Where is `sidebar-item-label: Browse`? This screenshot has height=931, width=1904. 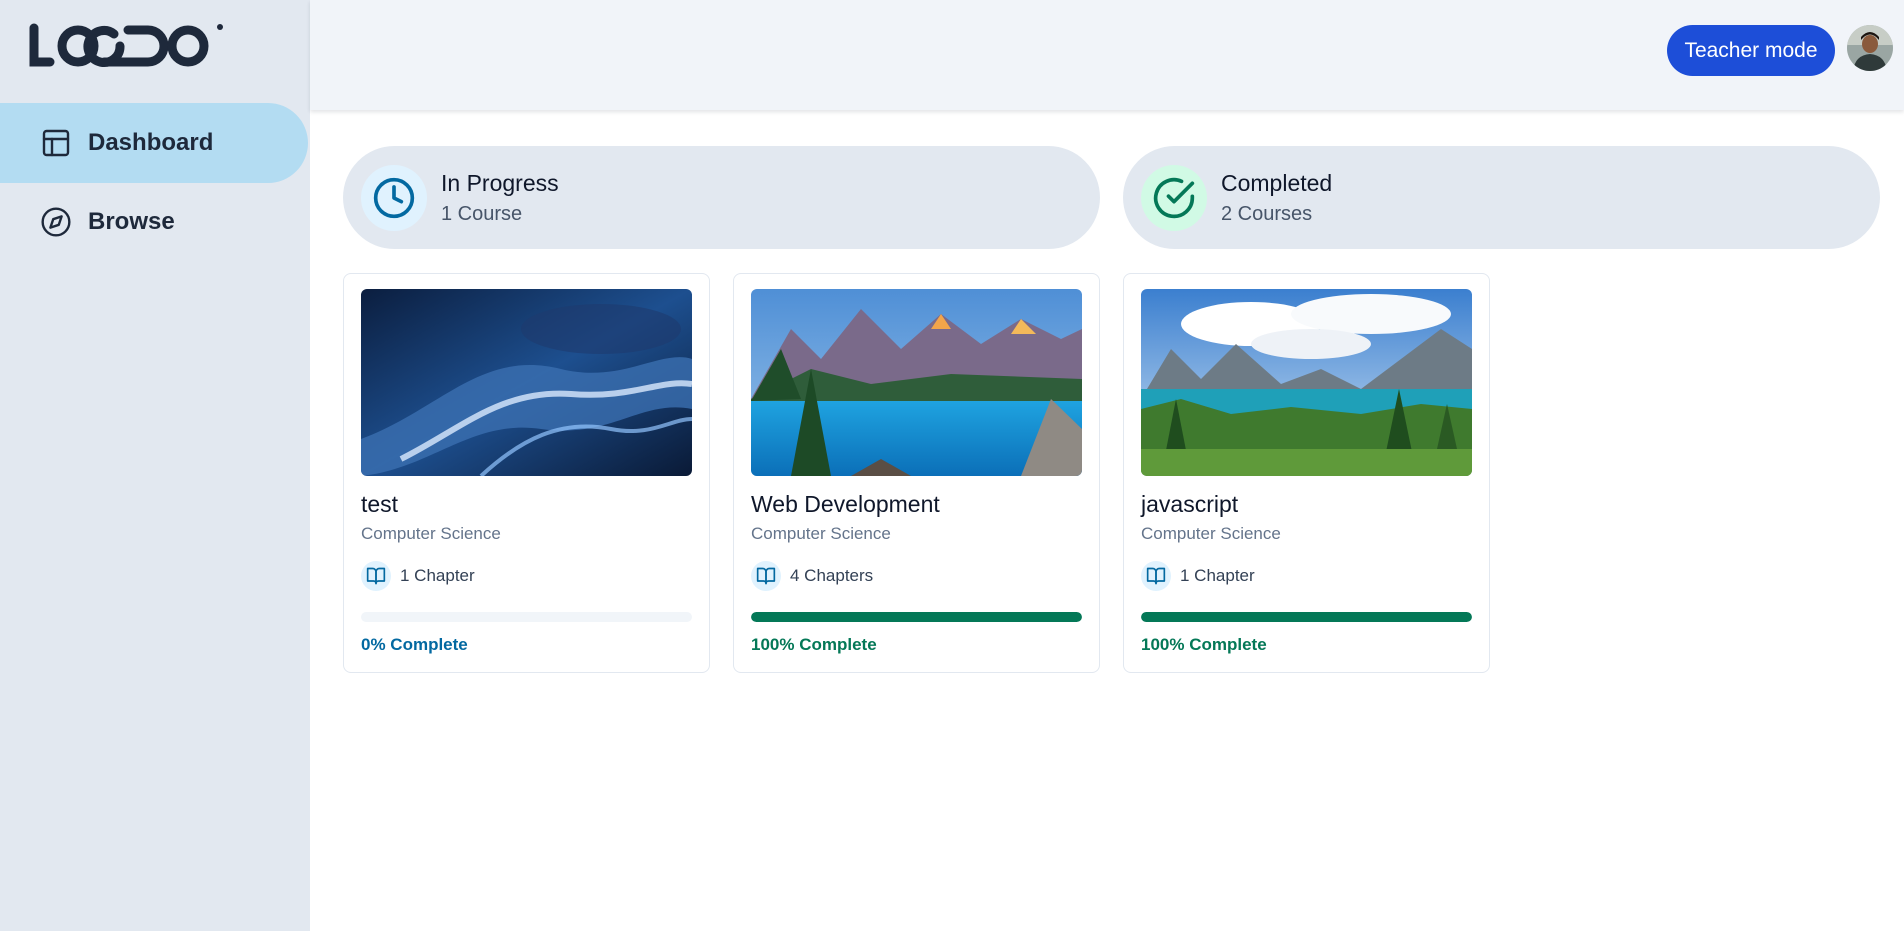 sidebar-item-label: Browse is located at coordinates (131, 221).